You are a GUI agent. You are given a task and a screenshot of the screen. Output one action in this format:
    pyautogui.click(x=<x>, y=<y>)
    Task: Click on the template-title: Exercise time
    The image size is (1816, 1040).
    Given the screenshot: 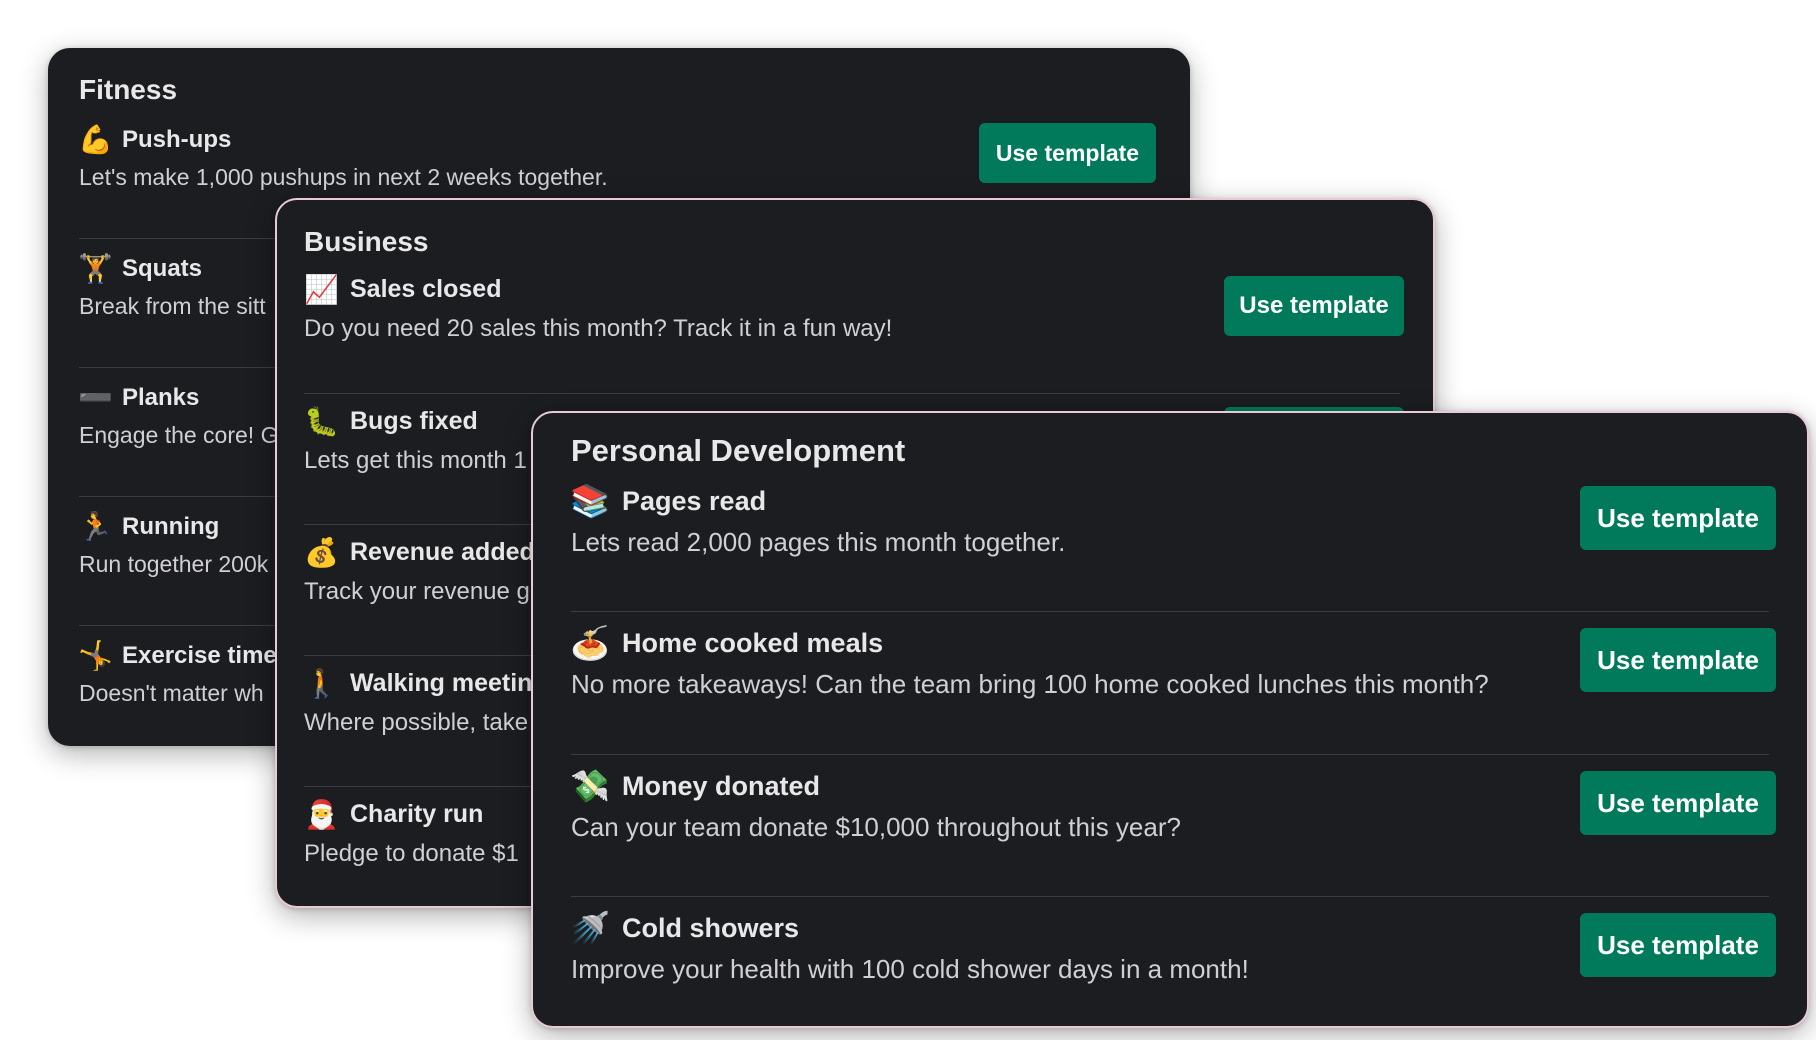 What is the action you would take?
    pyautogui.click(x=199, y=655)
    